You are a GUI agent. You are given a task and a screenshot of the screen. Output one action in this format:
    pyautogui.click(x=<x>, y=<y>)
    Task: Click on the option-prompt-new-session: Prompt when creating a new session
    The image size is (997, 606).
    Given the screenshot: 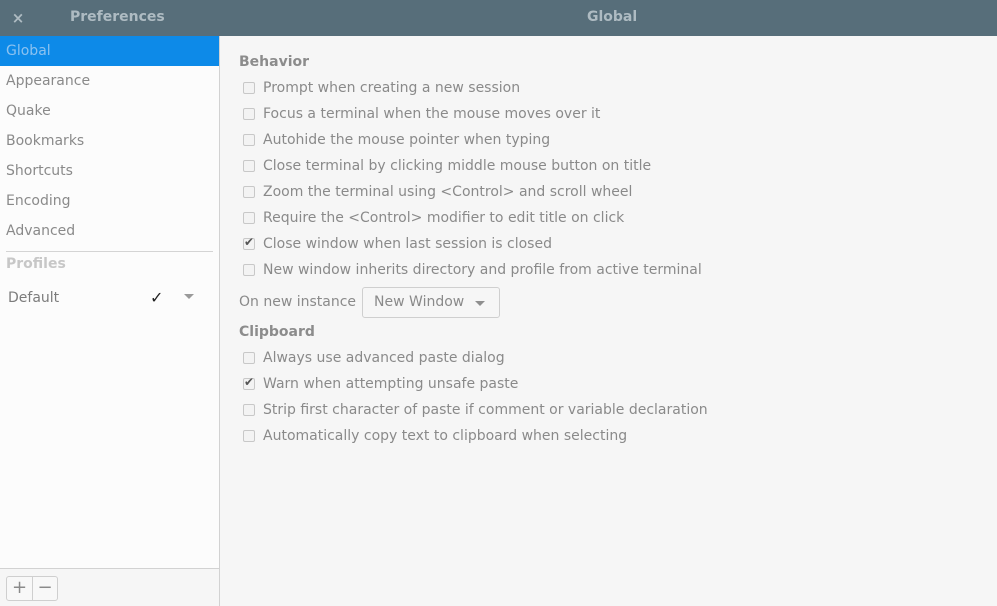 What is the action you would take?
    pyautogui.click(x=381, y=88)
    